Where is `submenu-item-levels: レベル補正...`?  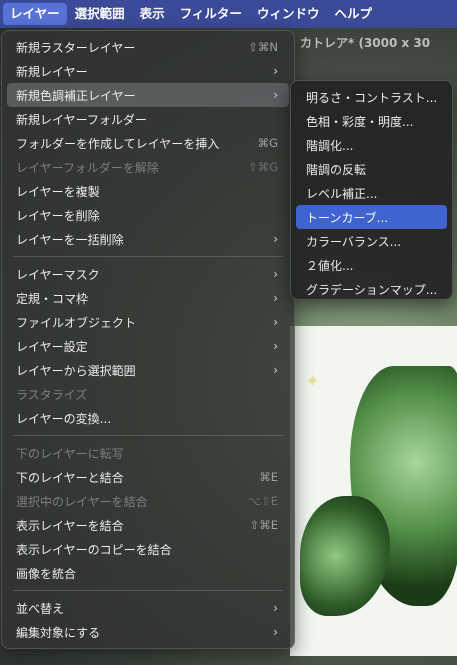
submenu-item-levels: レベル補正... is located at coordinates (371, 193).